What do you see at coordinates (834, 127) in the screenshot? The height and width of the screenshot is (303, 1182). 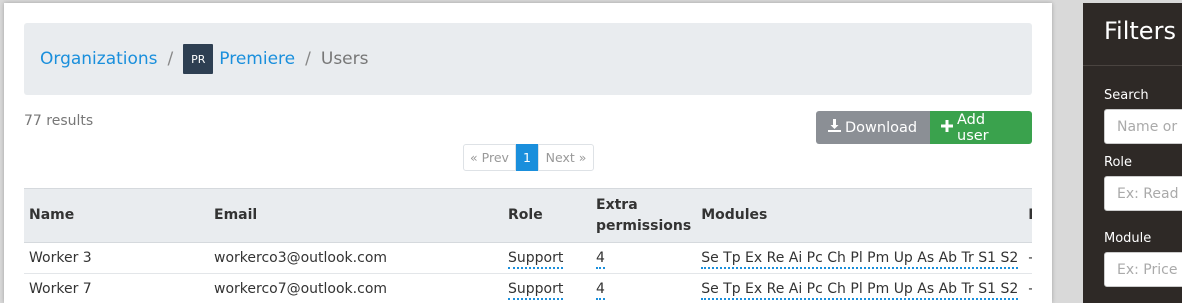 I see `download-icon` at bounding box center [834, 127].